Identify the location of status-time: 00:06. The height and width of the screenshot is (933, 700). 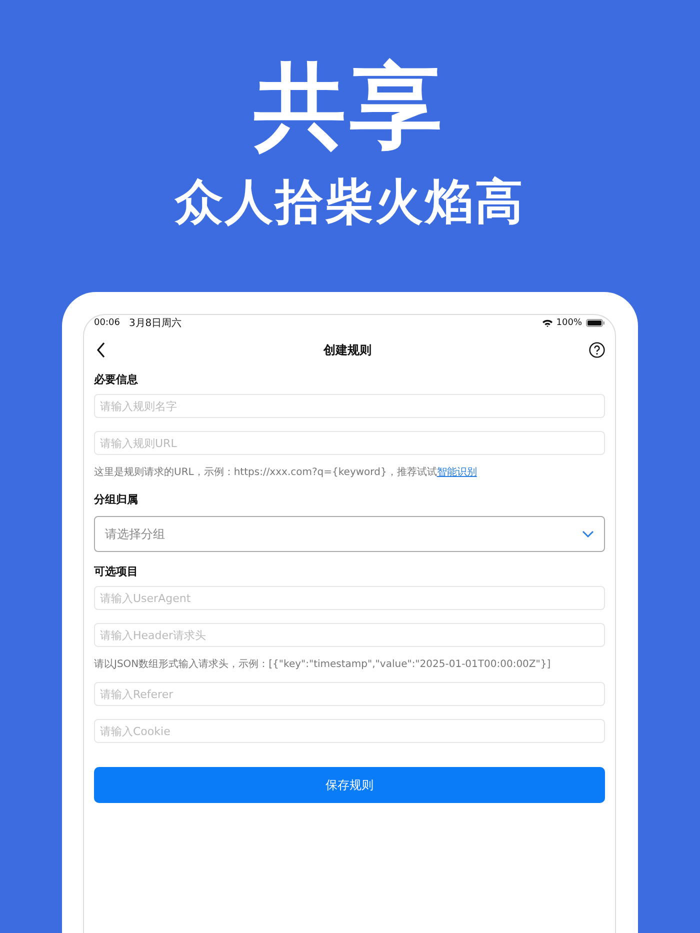
(107, 323).